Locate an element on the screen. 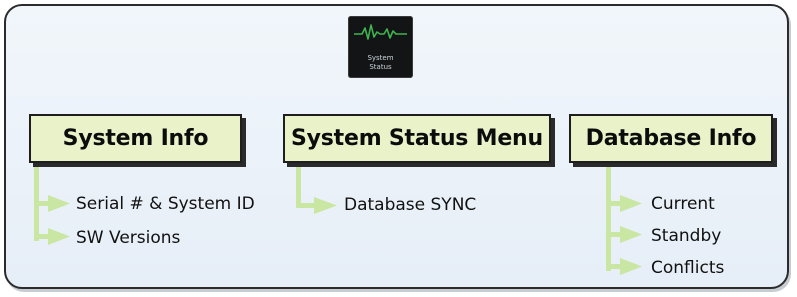 This screenshot has width=797, height=297. menu-item-sw-versions: SW Versions is located at coordinates (128, 238).